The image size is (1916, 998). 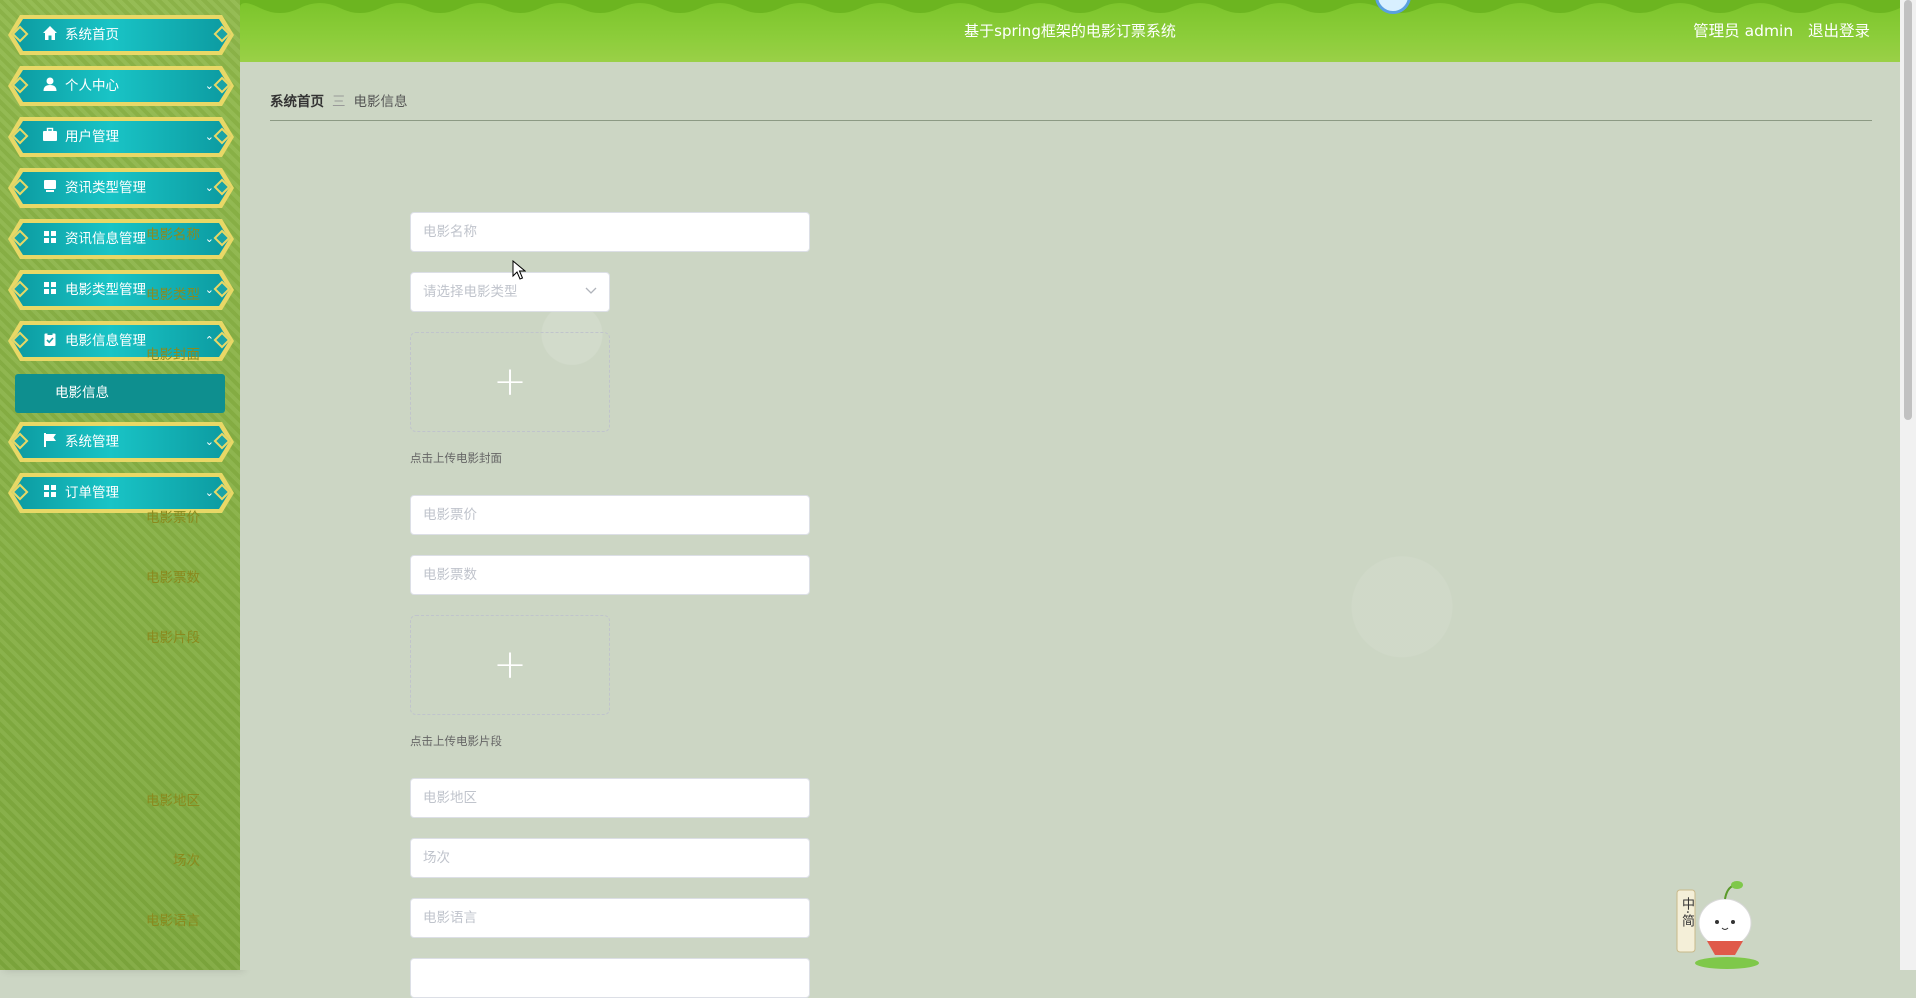 I want to click on tickets-label: 电影票数, so click(x=173, y=578).